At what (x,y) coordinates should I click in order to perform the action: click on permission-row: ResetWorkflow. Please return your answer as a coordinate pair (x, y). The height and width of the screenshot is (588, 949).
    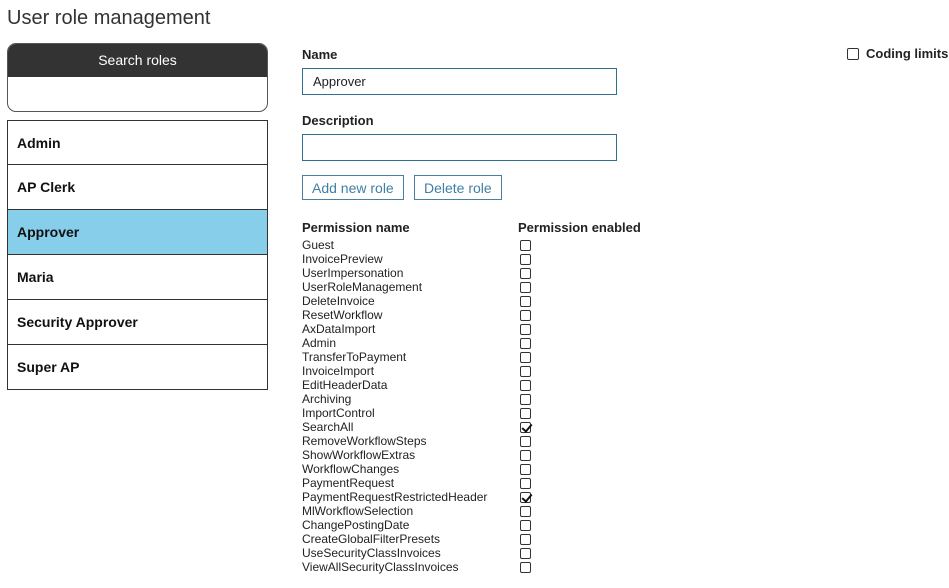
    Looking at the image, I should click on (471, 315).